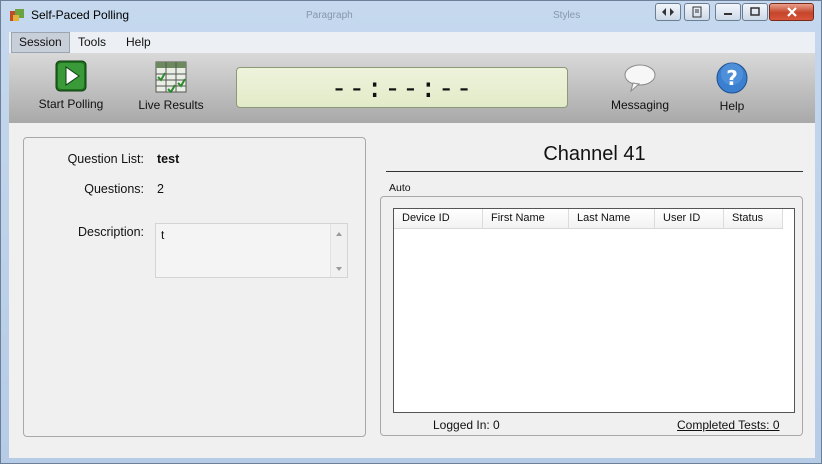  I want to click on description-label: Description:, so click(111, 232).